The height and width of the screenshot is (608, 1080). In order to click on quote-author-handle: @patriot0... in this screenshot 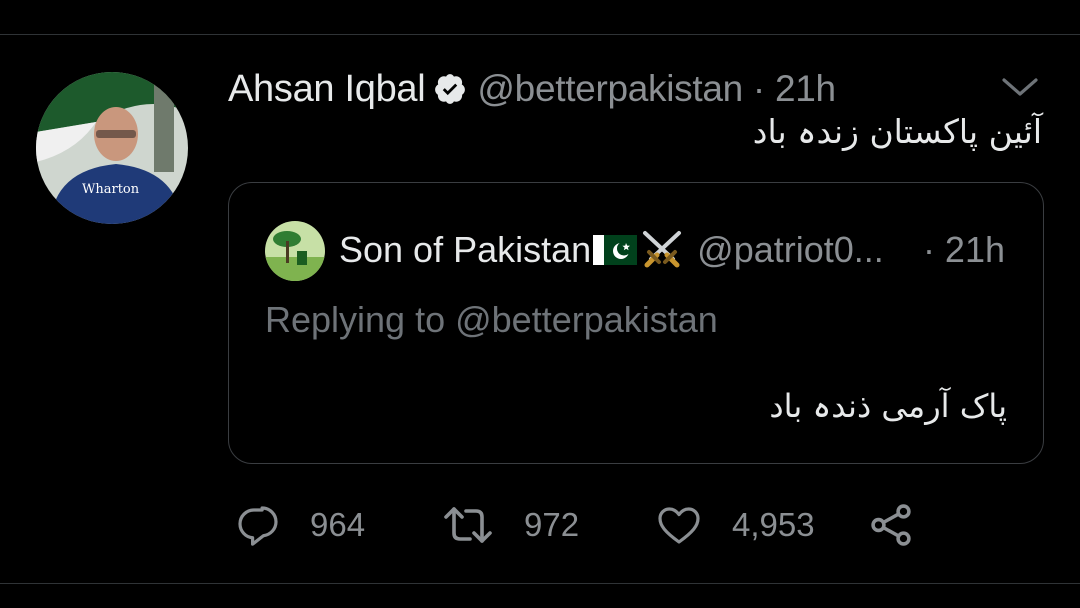, I will do `click(790, 249)`.